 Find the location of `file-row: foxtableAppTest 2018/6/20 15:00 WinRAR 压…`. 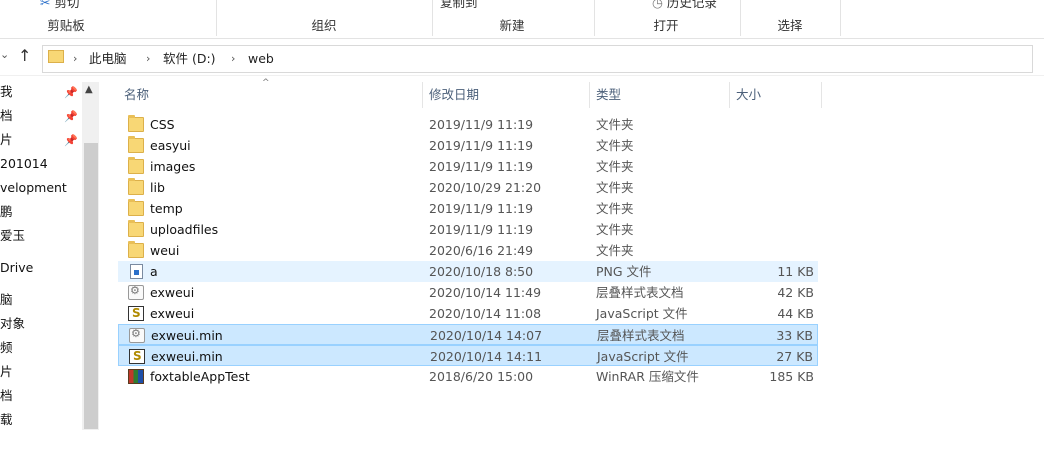

file-row: foxtableAppTest 2018/6/20 15:00 WinRAR 压… is located at coordinates (468, 376).